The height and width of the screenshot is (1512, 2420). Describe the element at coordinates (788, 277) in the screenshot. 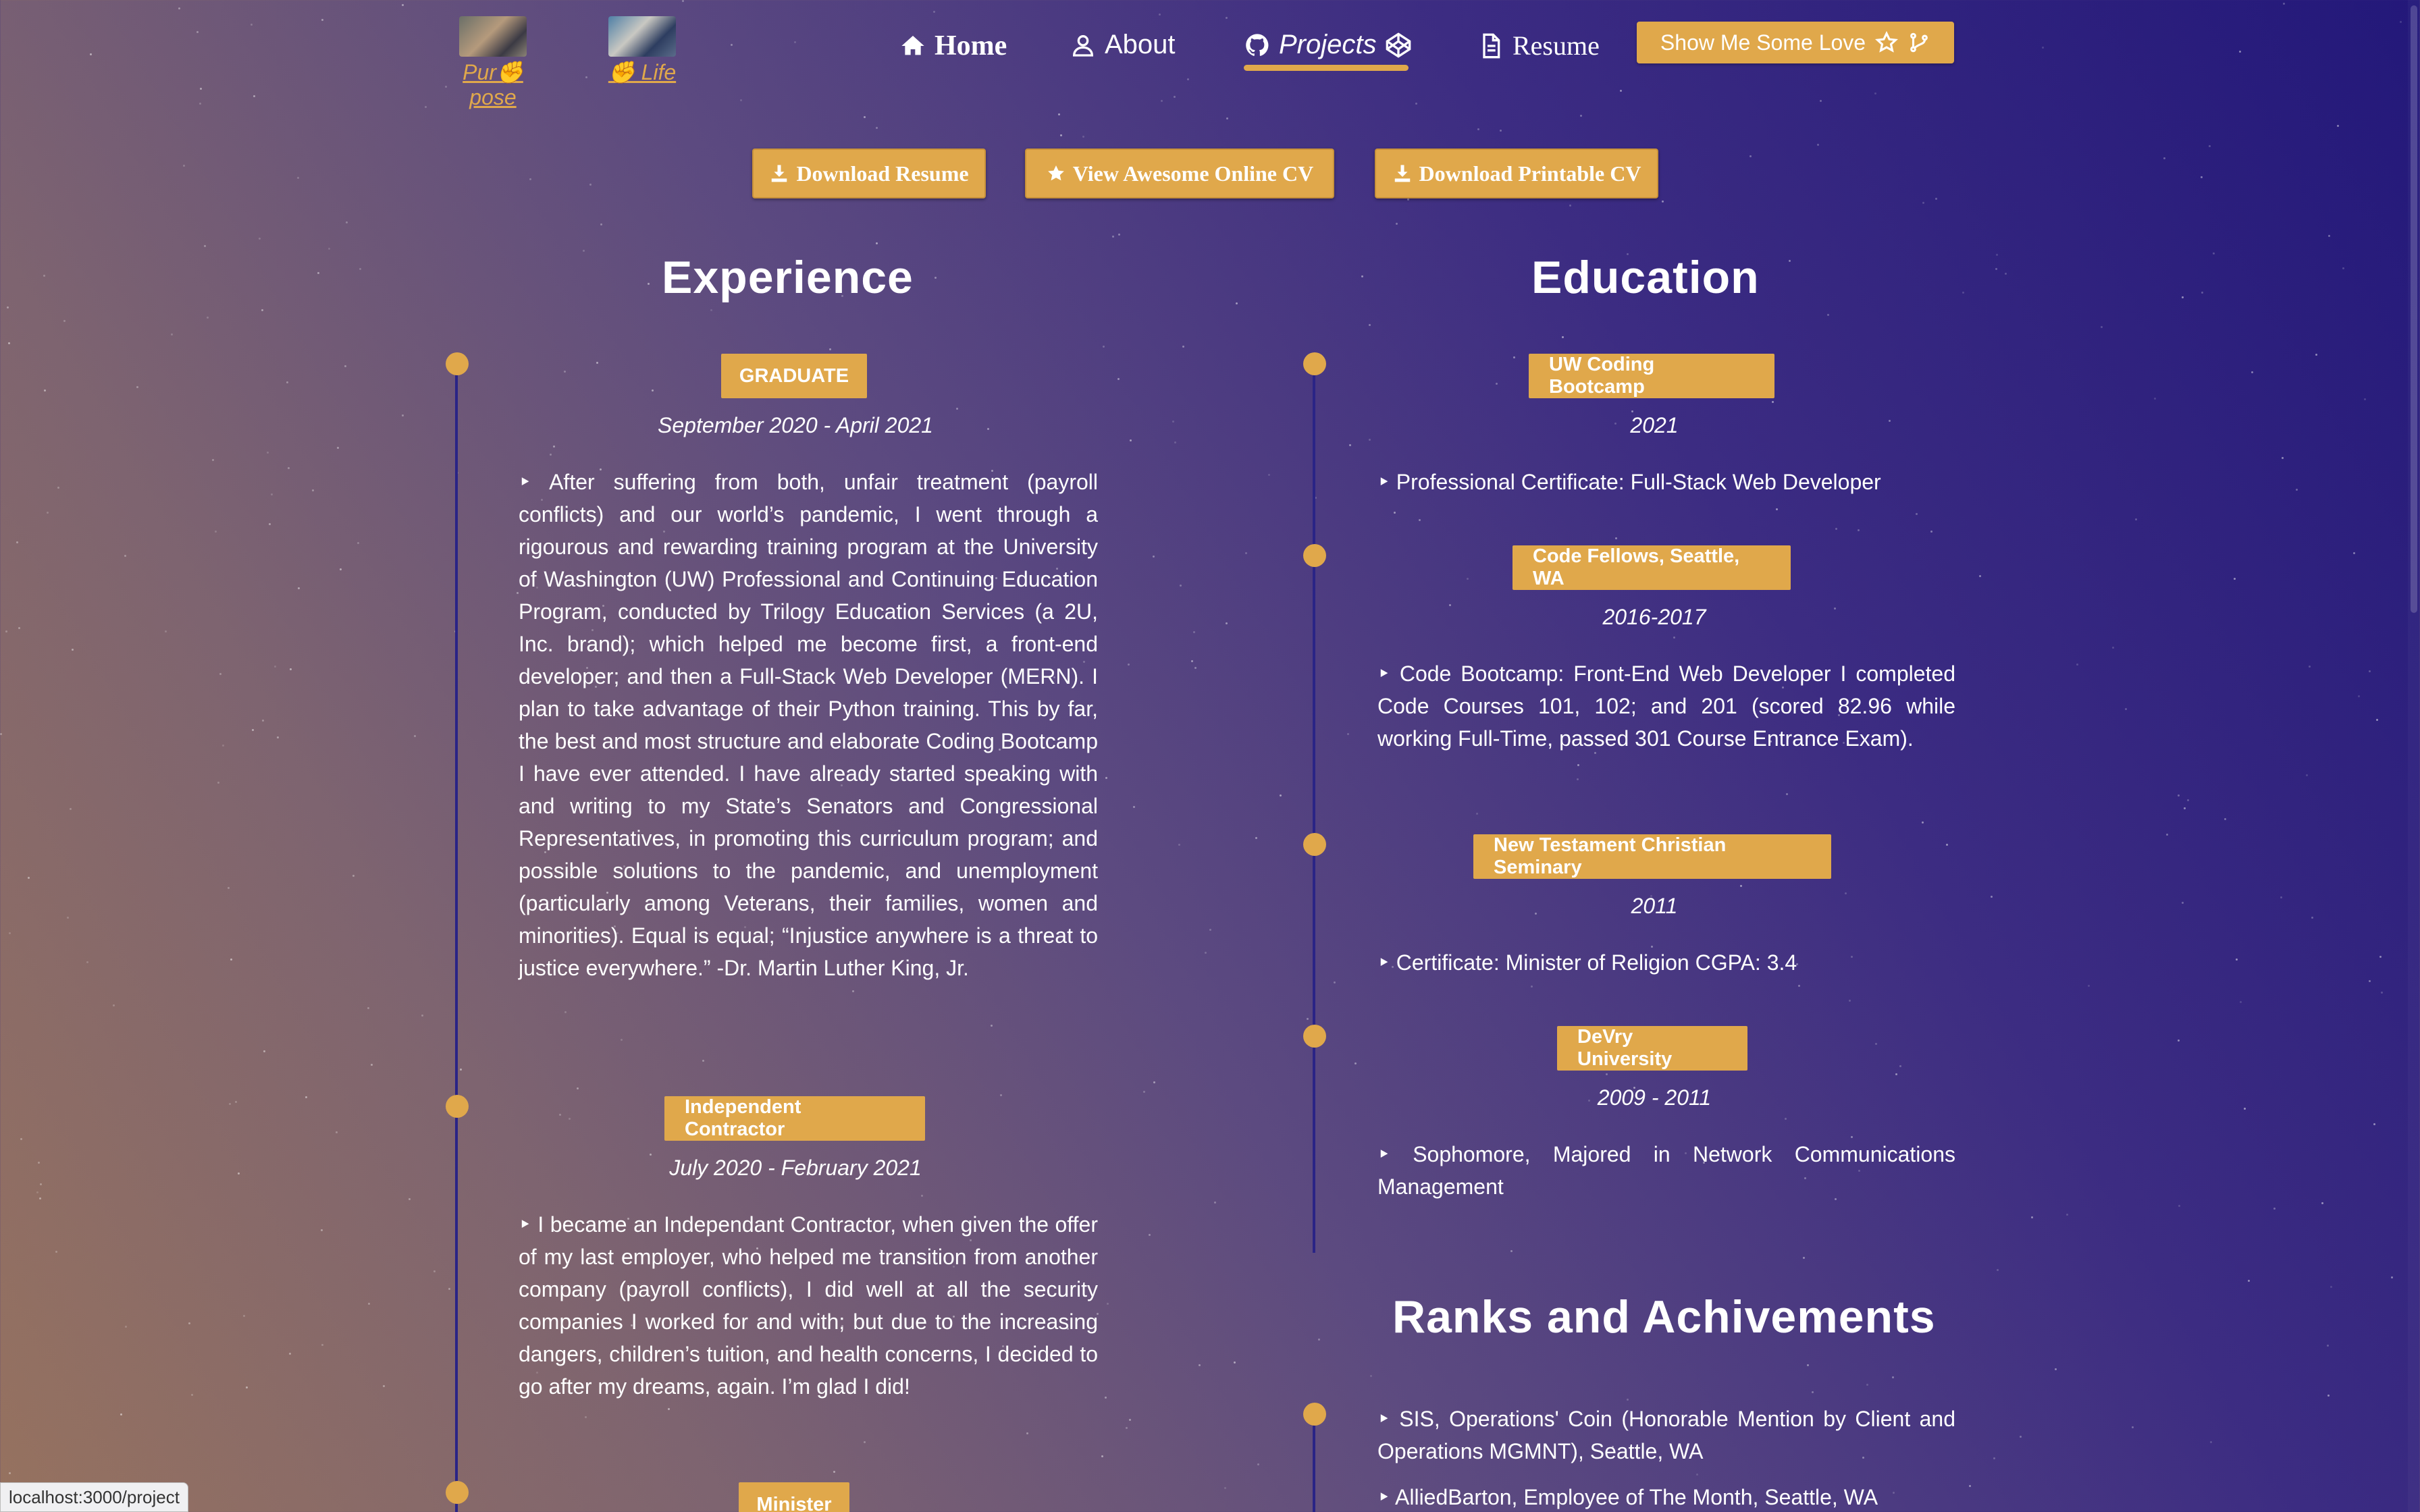

I see `experience-heading: Experience` at that location.